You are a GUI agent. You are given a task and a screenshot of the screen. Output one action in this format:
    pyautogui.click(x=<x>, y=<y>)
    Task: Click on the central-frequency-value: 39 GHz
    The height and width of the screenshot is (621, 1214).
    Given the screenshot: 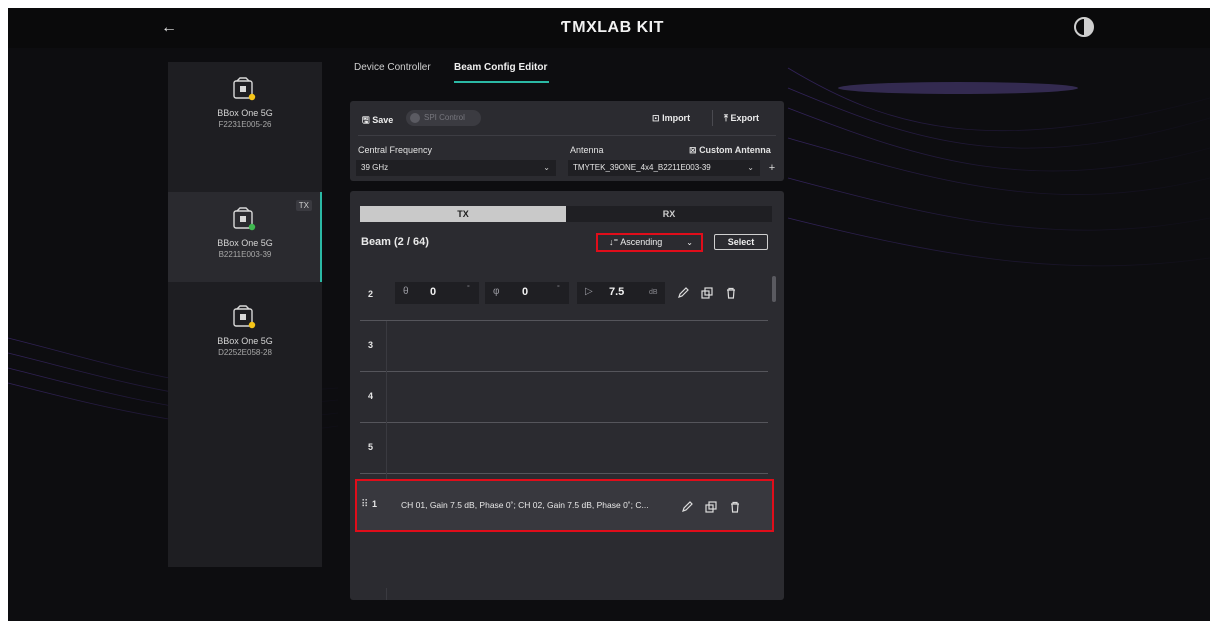 What is the action you would take?
    pyautogui.click(x=375, y=167)
    